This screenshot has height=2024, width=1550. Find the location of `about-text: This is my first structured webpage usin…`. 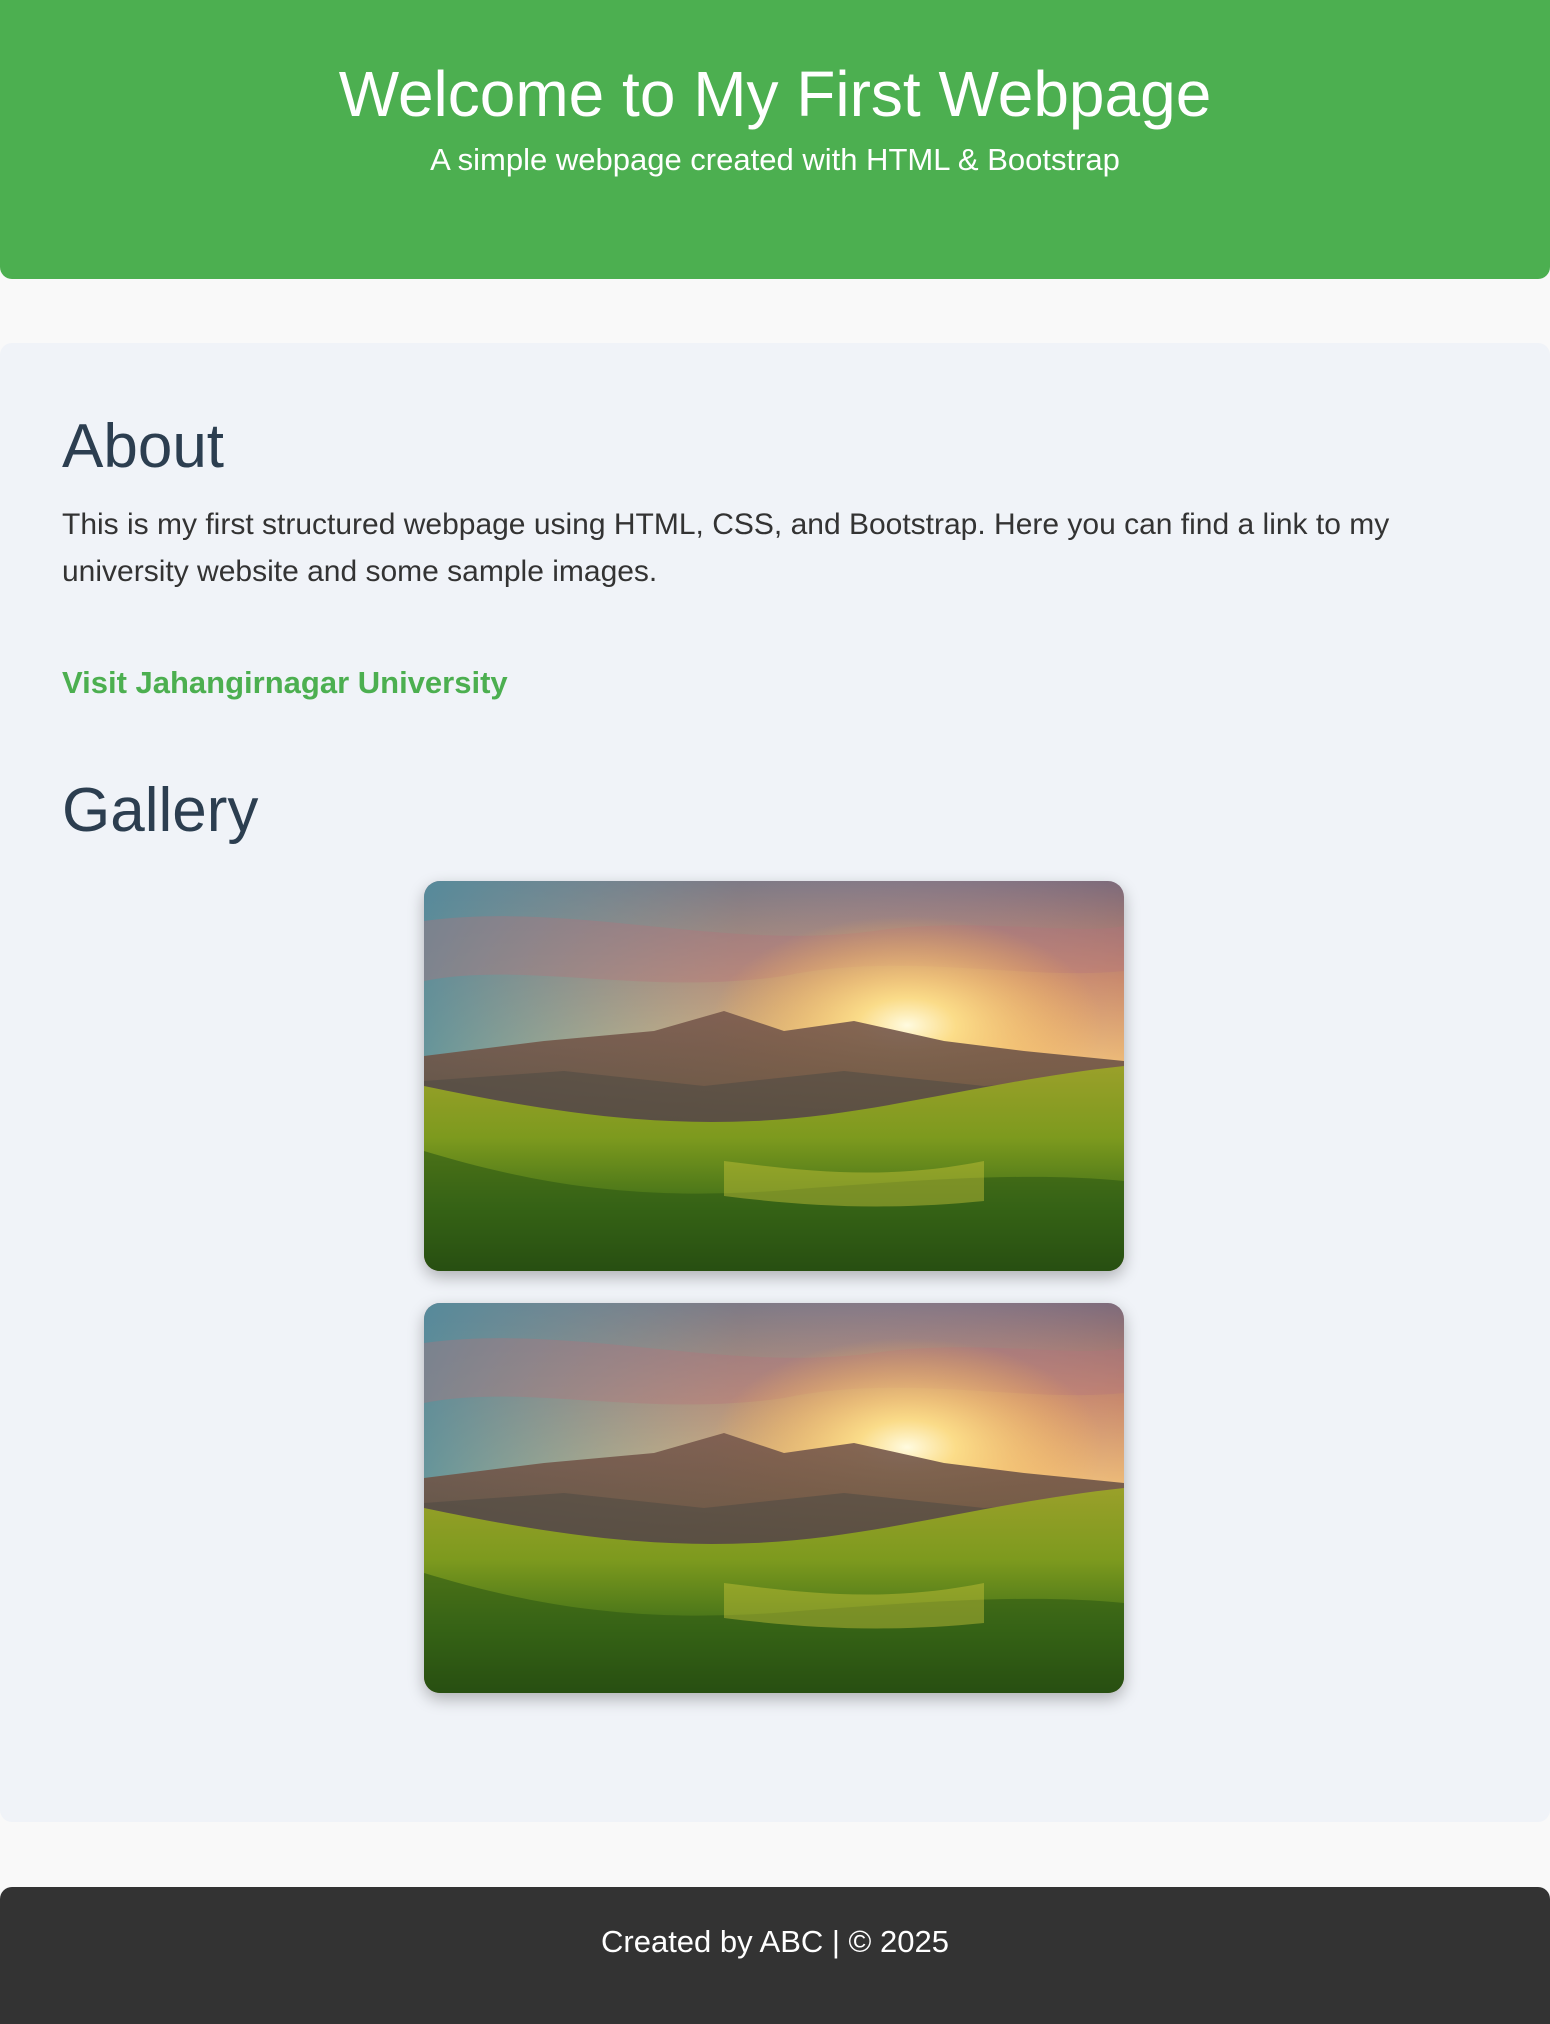

about-text: This is my first structured webpage usin… is located at coordinates (726, 548).